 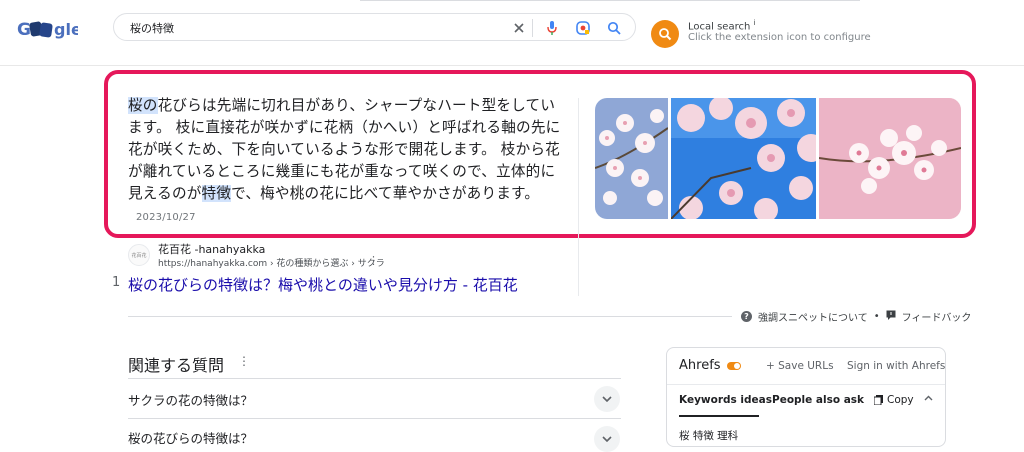 I want to click on lens-icon, so click(x=583, y=28).